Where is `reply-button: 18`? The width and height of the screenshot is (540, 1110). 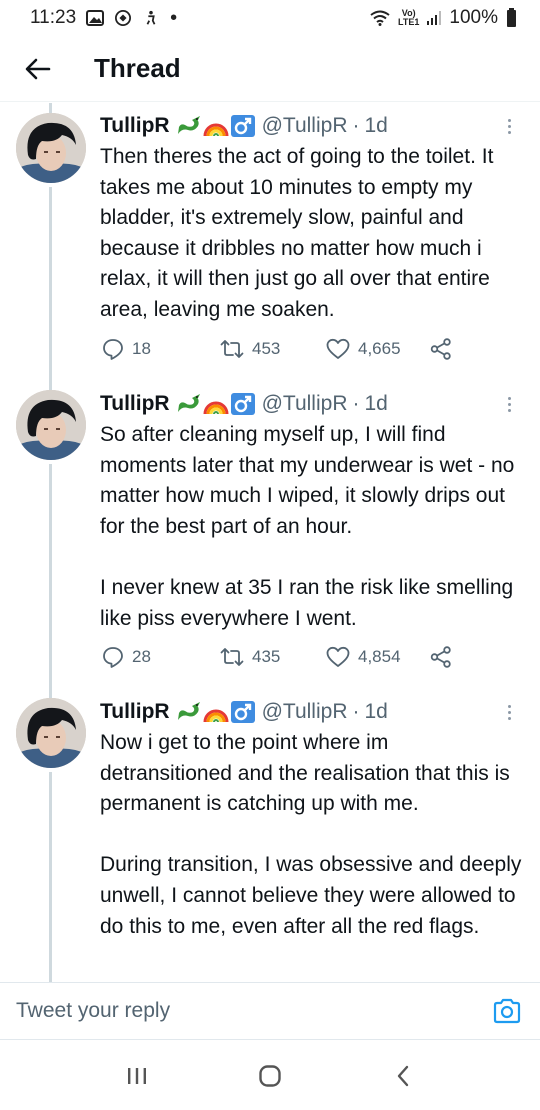
reply-button: 18 is located at coordinates (142, 349).